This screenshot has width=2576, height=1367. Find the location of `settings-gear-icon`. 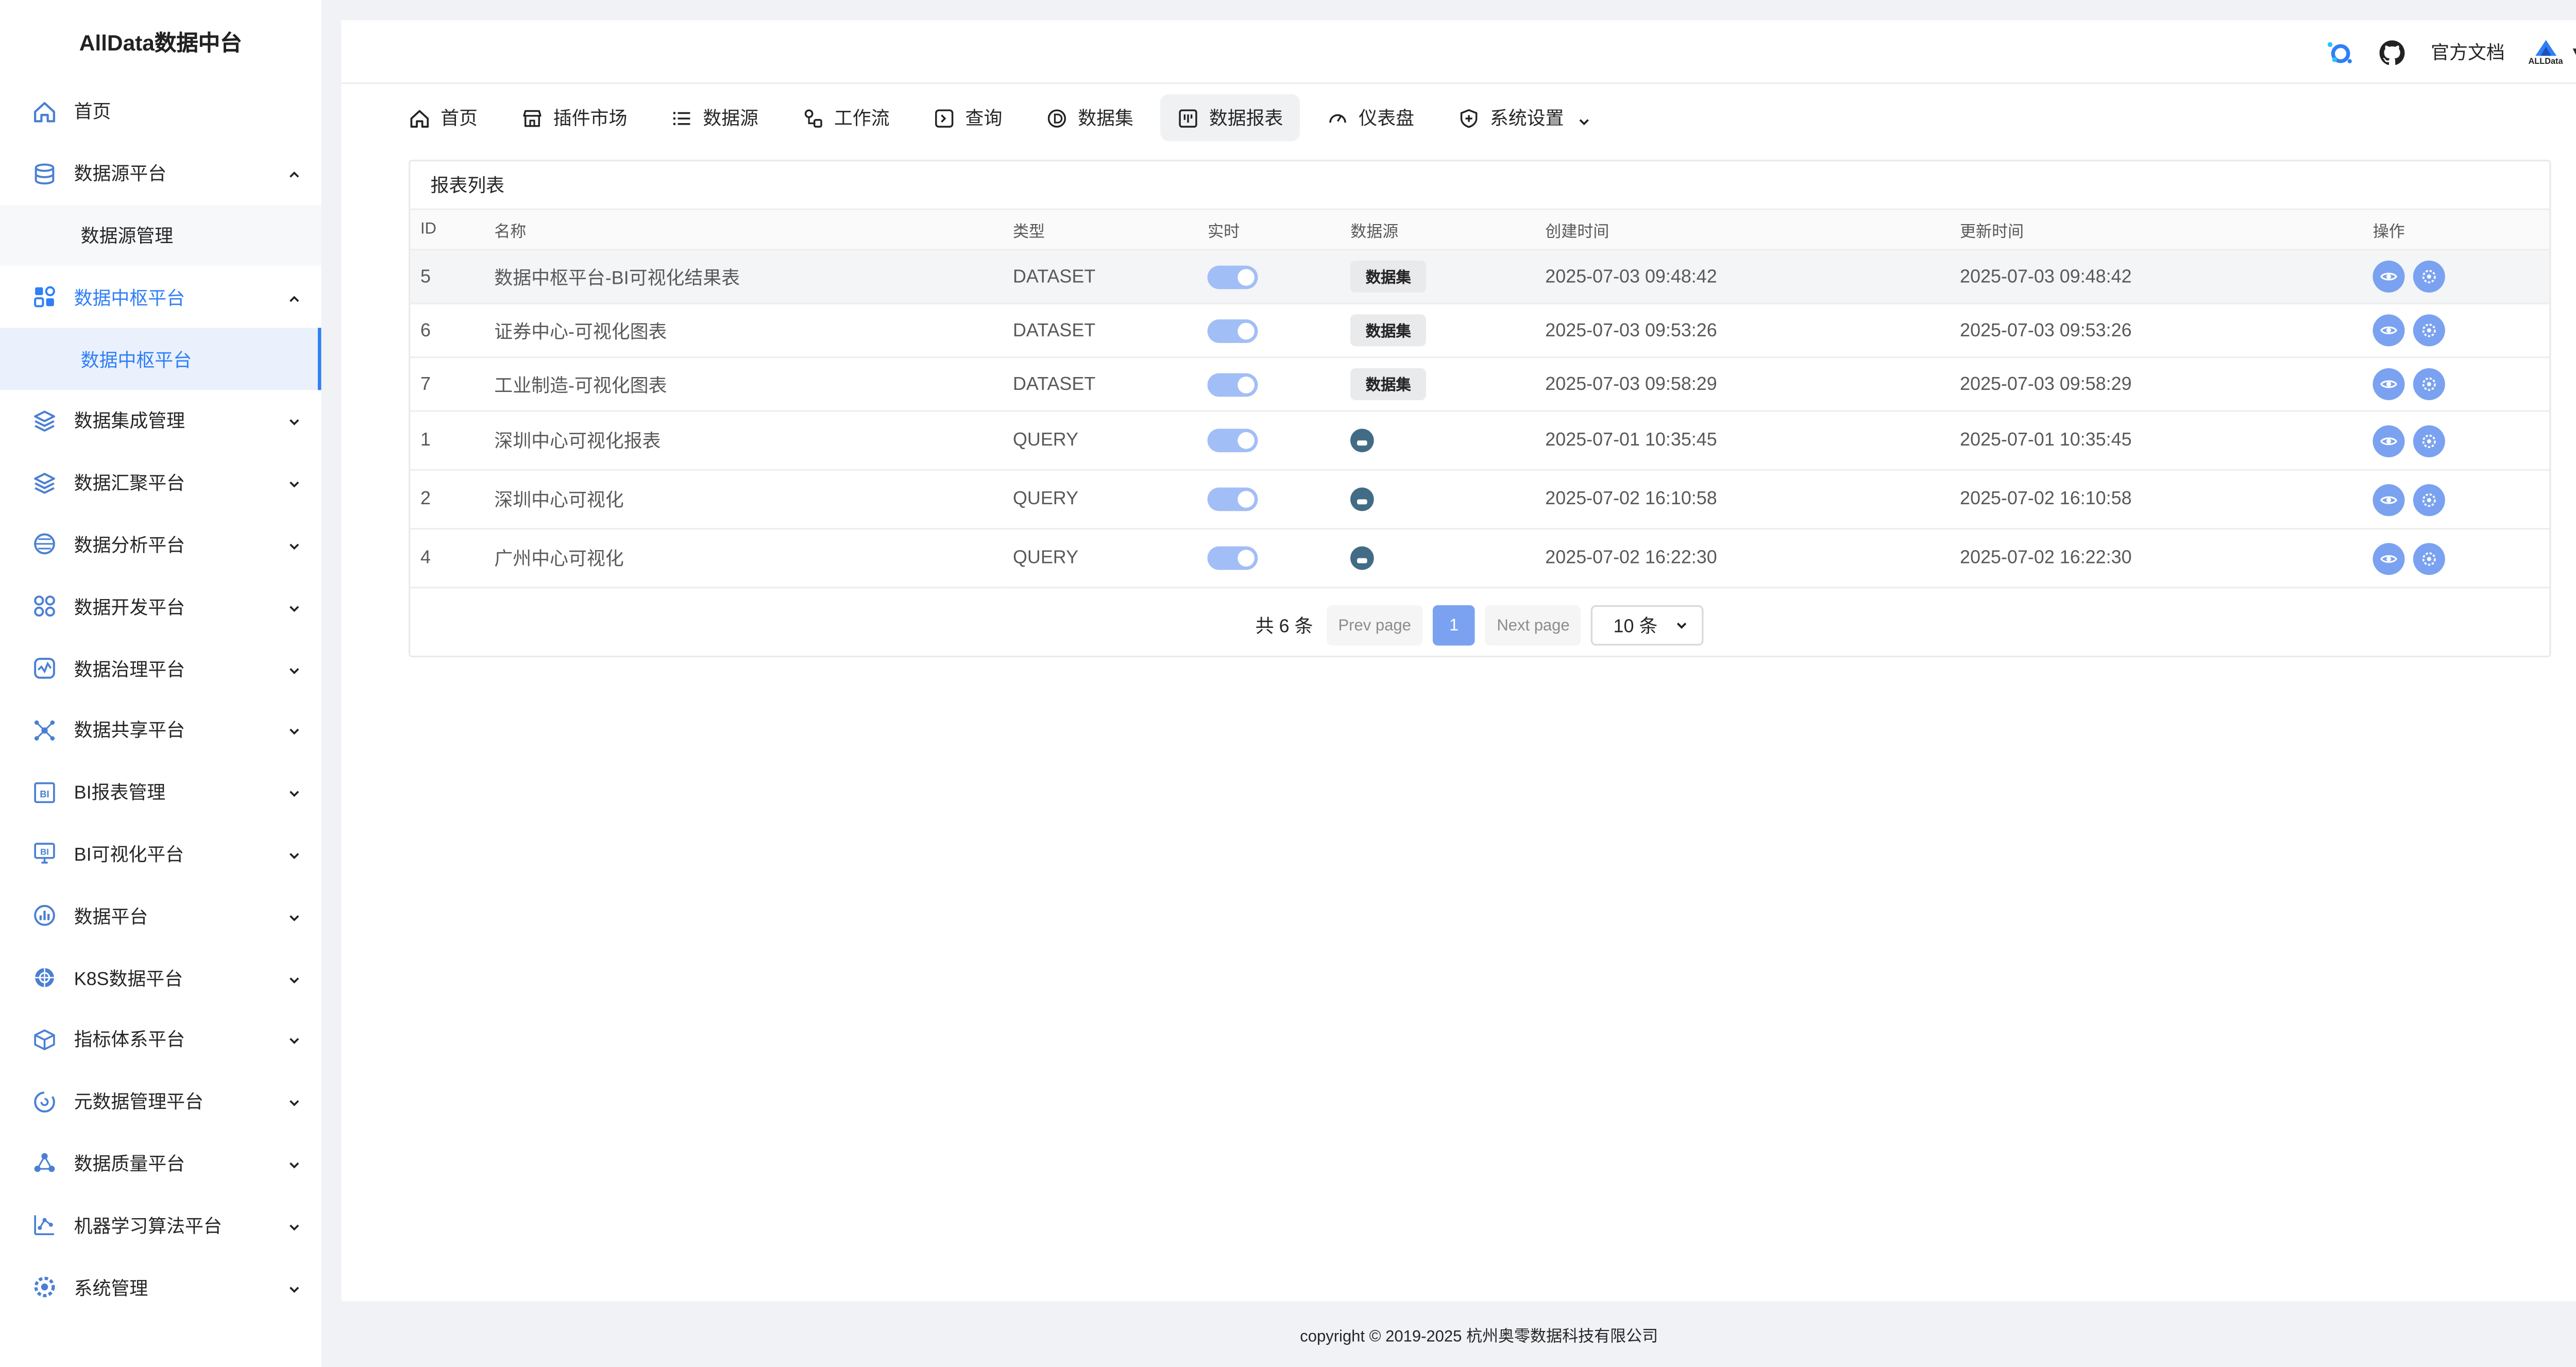

settings-gear-icon is located at coordinates (43, 1288).